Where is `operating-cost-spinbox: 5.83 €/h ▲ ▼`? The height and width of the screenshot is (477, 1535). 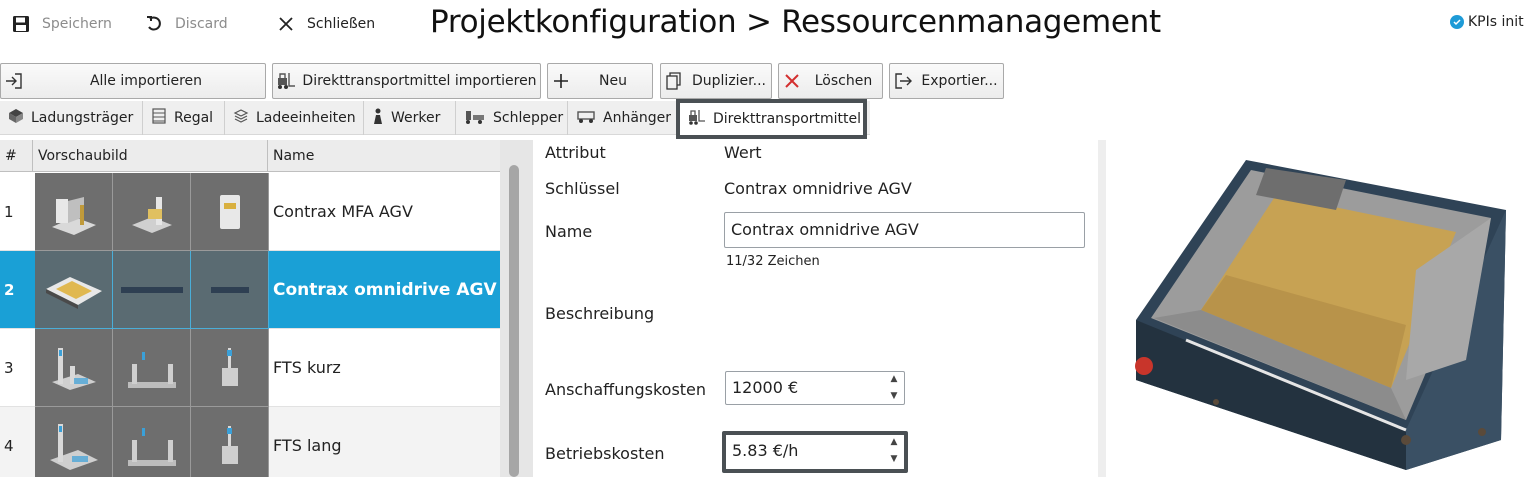
operating-cost-spinbox: 5.83 €/h ▲ ▼ is located at coordinates (815, 452).